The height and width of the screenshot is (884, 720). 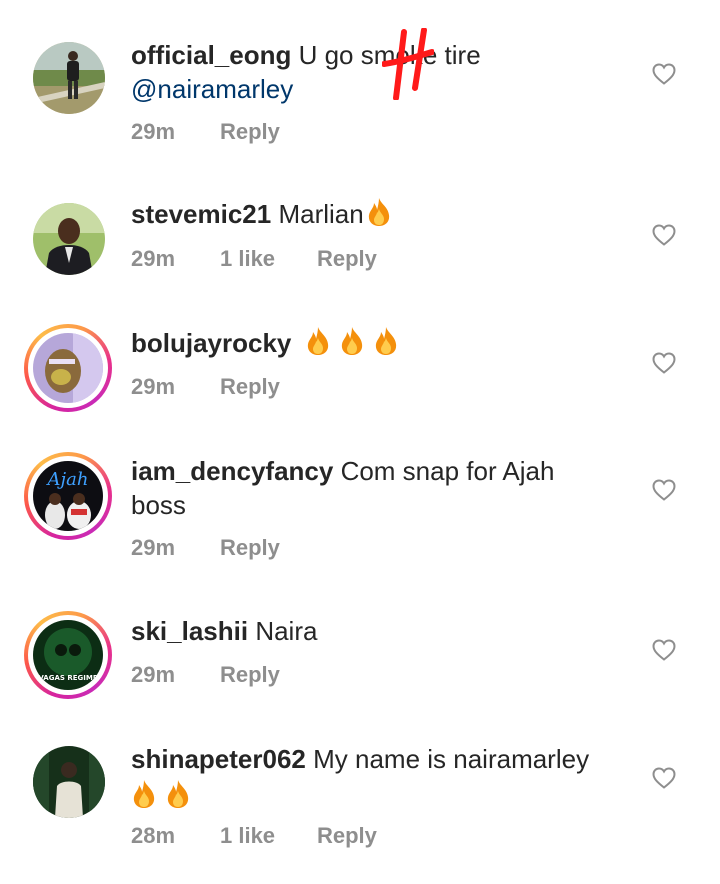 What do you see at coordinates (232, 471) in the screenshot?
I see `comment-username: iam_dencyfancy` at bounding box center [232, 471].